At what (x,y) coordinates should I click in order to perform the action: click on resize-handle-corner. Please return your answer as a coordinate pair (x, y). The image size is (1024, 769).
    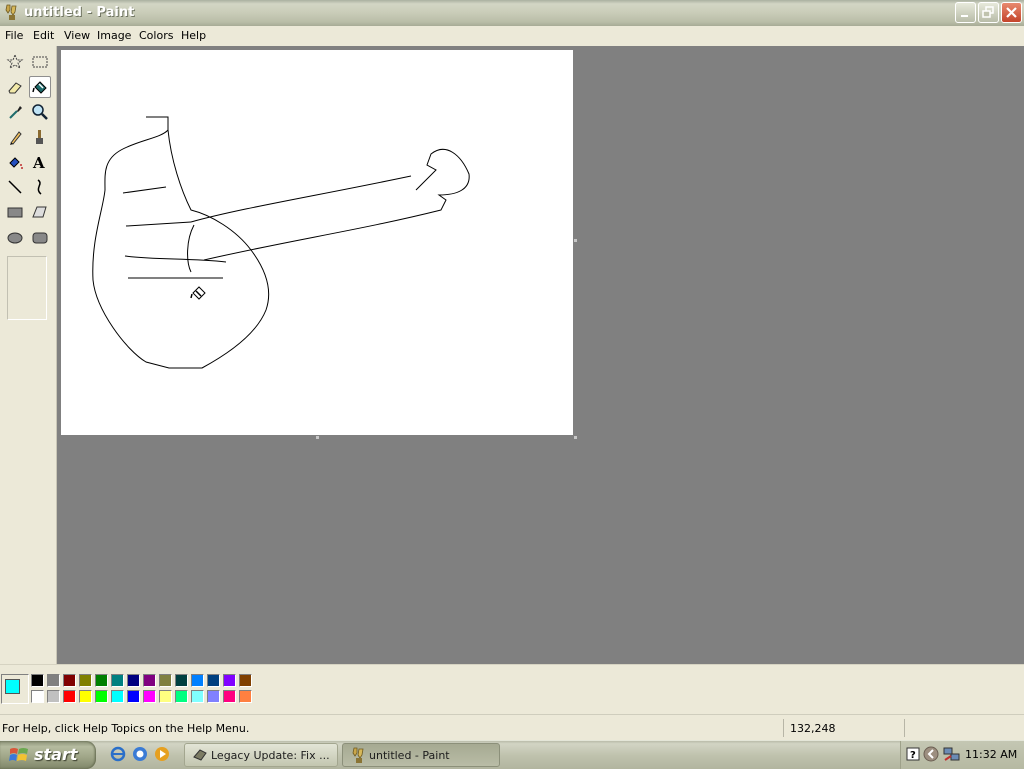
    Looking at the image, I should click on (575, 437).